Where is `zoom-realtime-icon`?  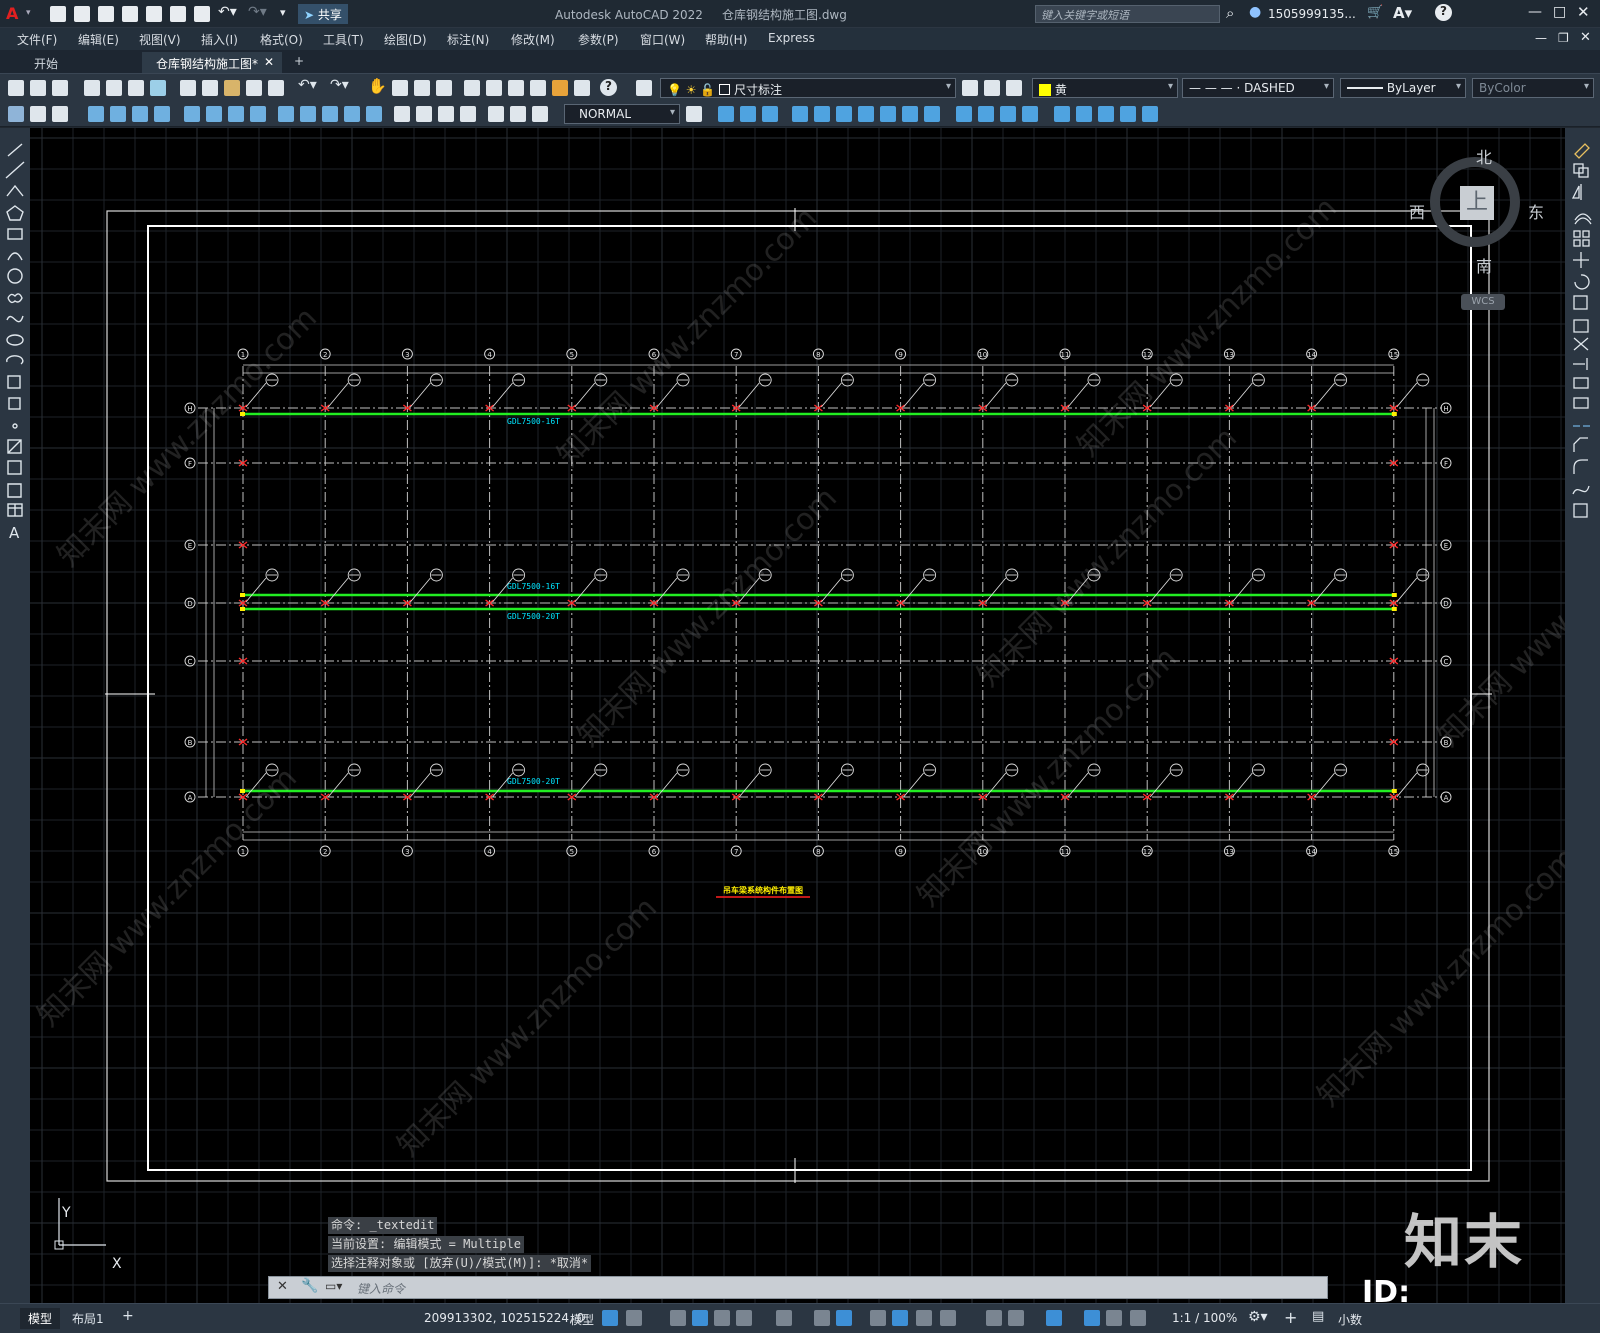
zoom-realtime-icon is located at coordinates (400, 88).